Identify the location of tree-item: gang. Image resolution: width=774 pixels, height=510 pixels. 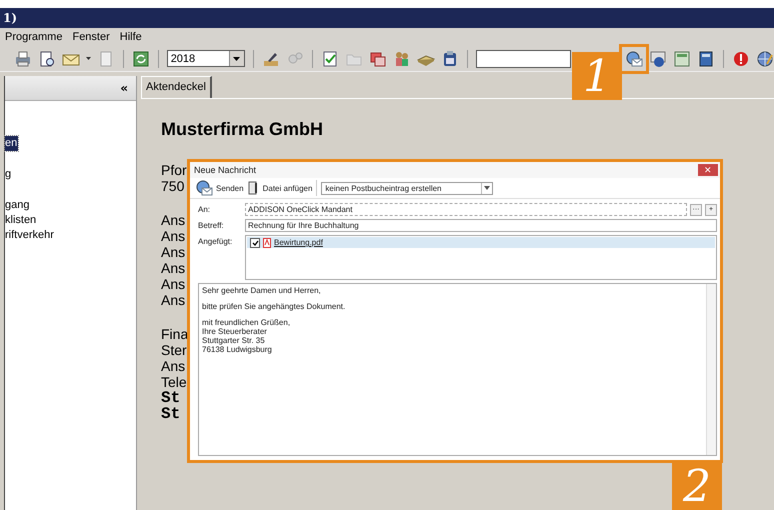
(17, 205).